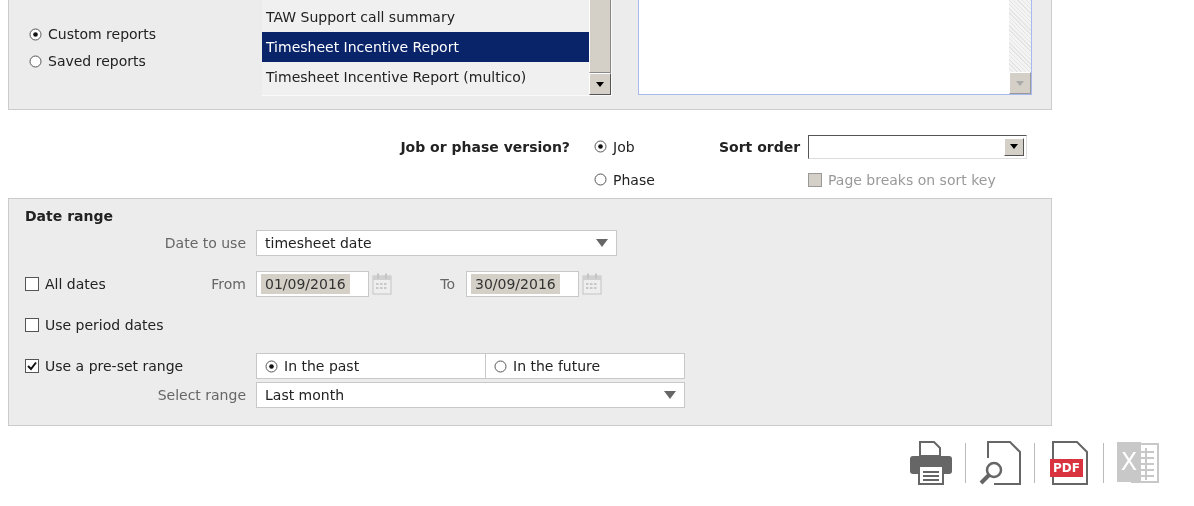 The height and width of the screenshot is (506, 1194). What do you see at coordinates (205, 243) in the screenshot?
I see `field-label: Date to use` at bounding box center [205, 243].